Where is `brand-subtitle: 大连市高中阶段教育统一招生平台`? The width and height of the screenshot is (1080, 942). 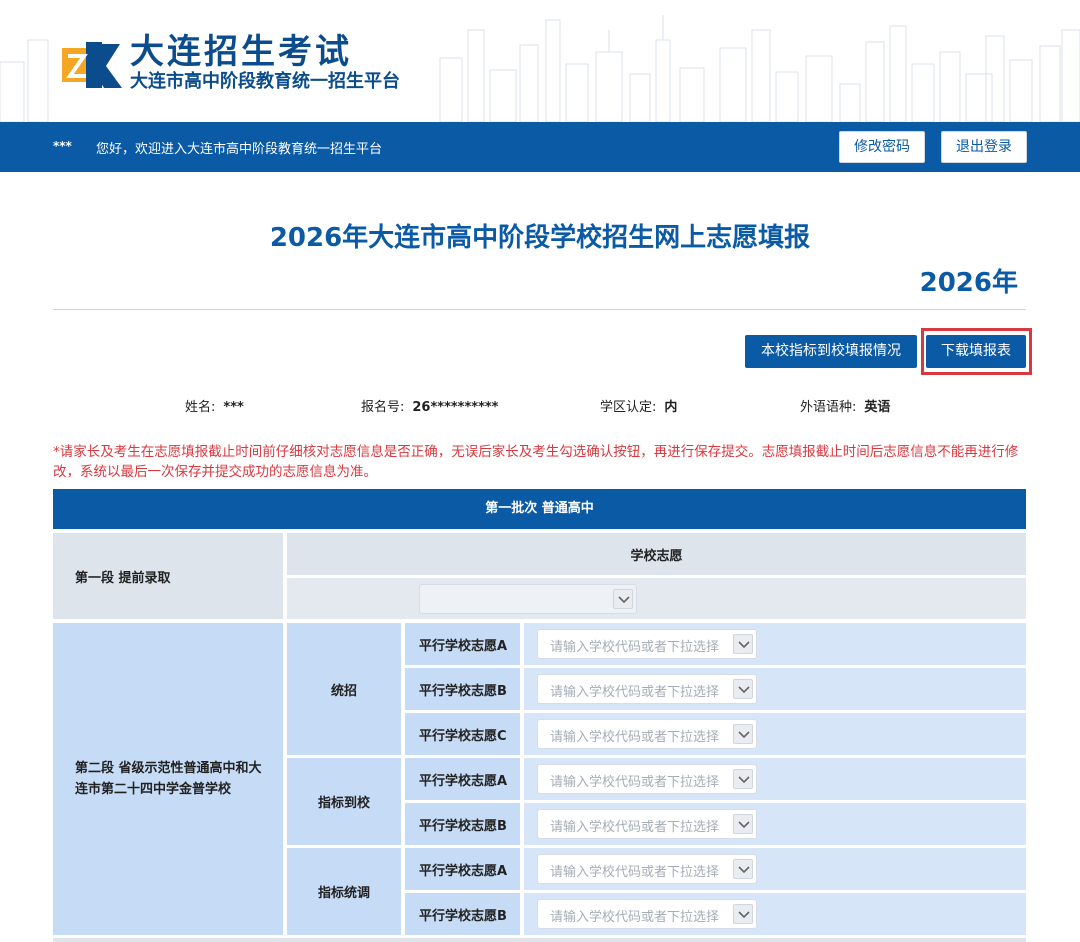 brand-subtitle: 大连市高中阶段教育统一招生平台 is located at coordinates (265, 81).